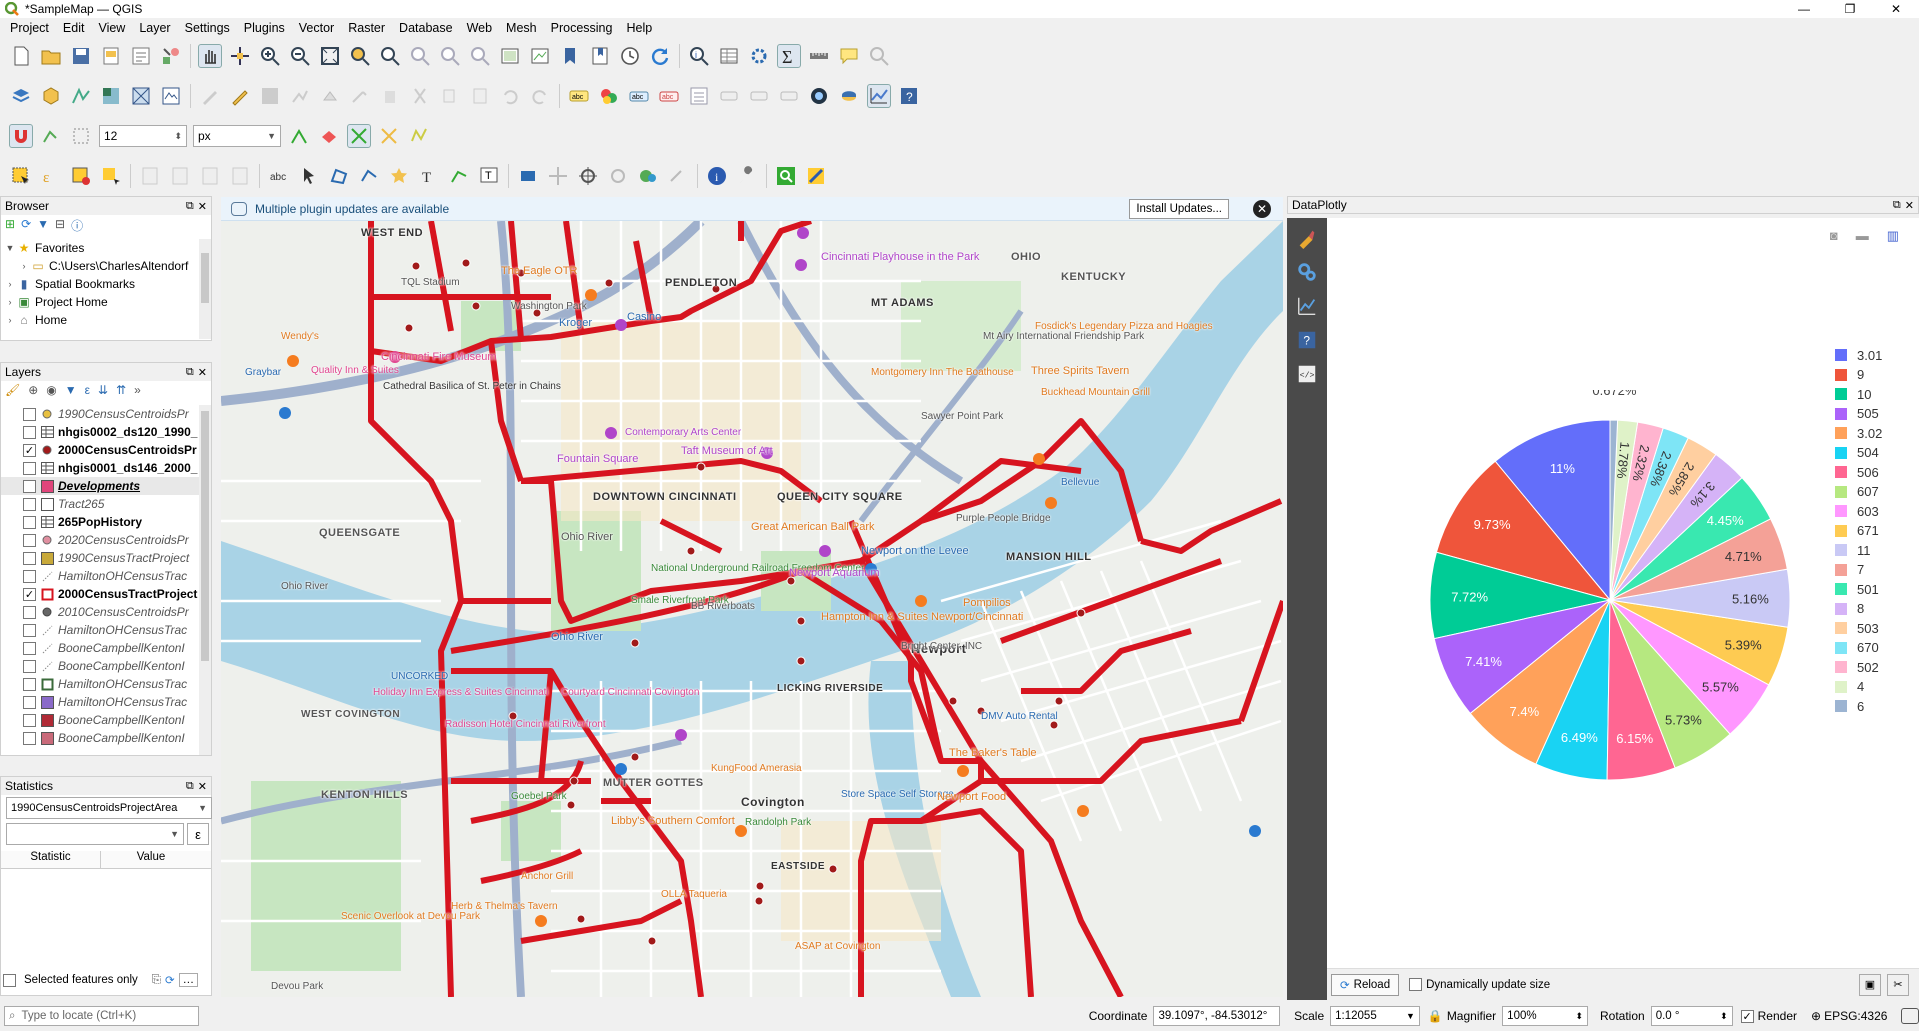  What do you see at coordinates (101, 302) in the screenshot?
I see `browser-item-project-home: › ▣ Project Home` at bounding box center [101, 302].